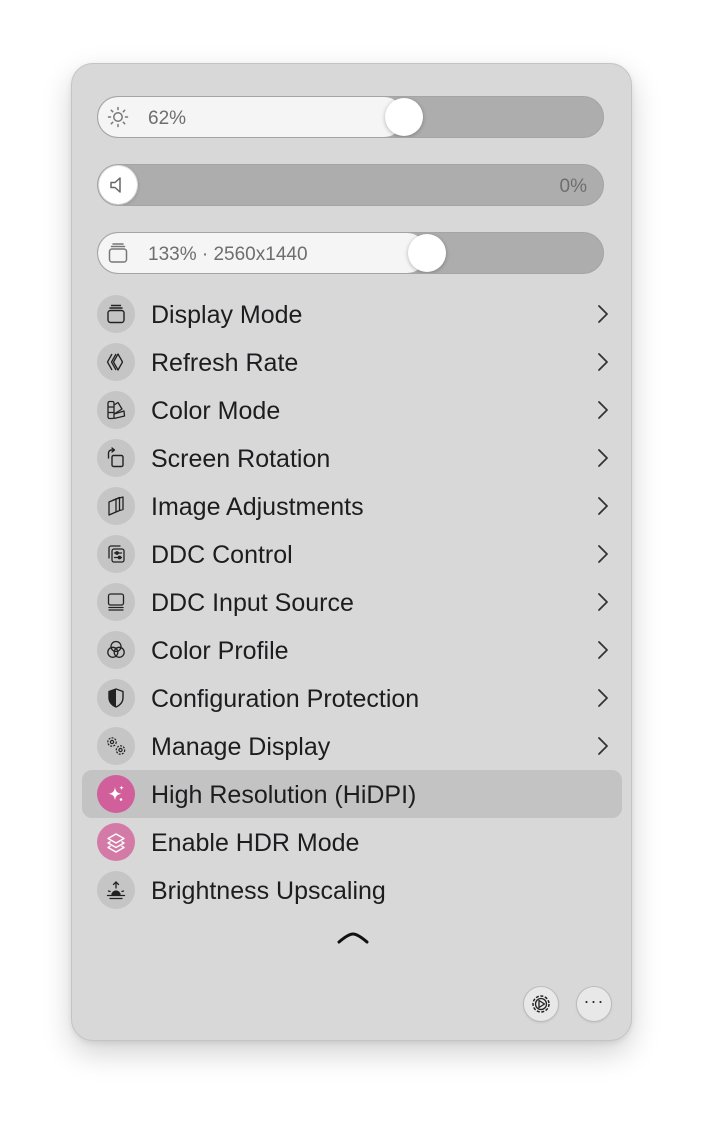 The width and height of the screenshot is (704, 1122). I want to click on menu-item-label: Enable HDR Mode, so click(255, 843).